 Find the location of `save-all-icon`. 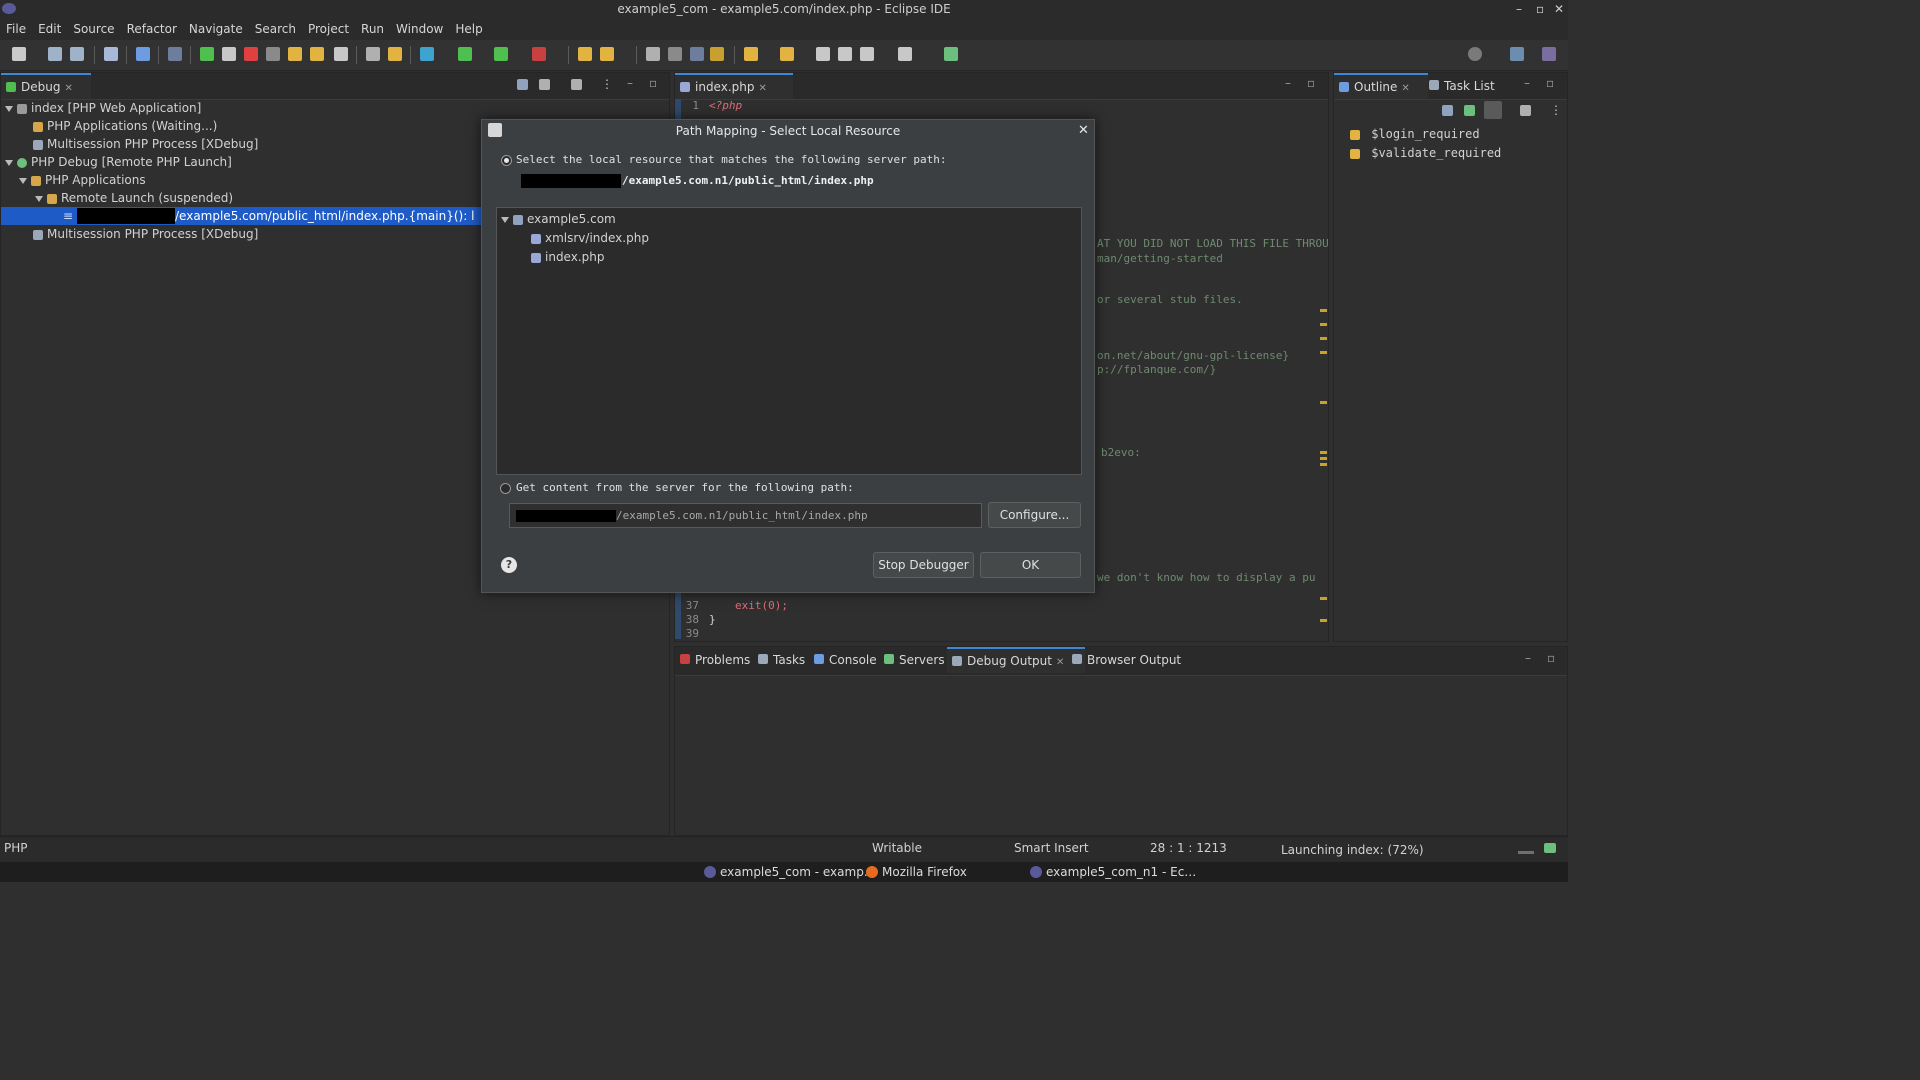

save-all-icon is located at coordinates (77, 54).